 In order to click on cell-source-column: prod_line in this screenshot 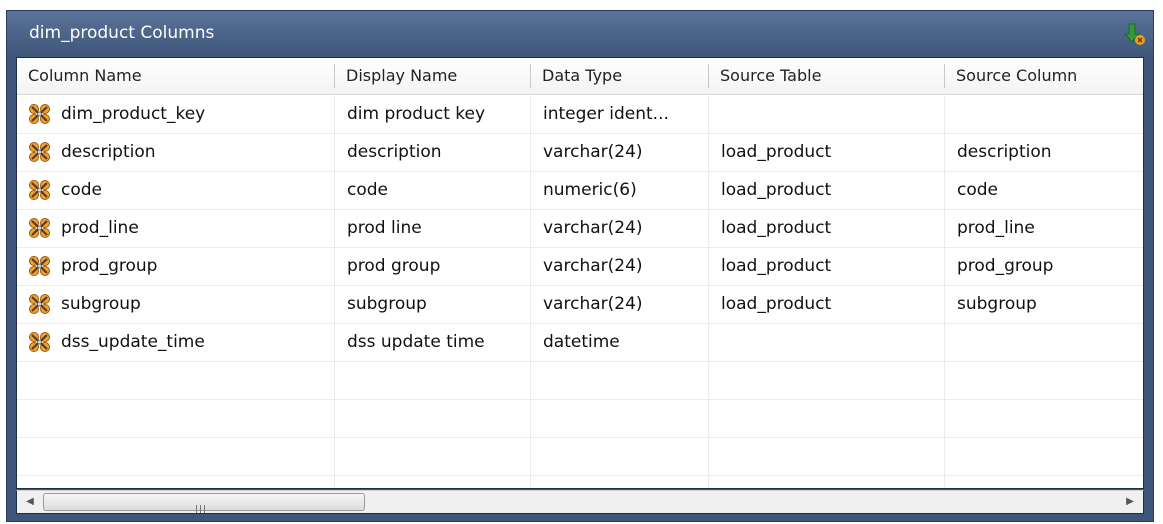, I will do `click(996, 228)`.